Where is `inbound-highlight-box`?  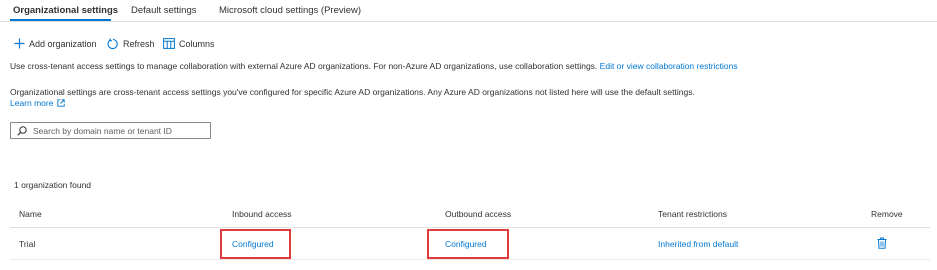 inbound-highlight-box is located at coordinates (255, 244).